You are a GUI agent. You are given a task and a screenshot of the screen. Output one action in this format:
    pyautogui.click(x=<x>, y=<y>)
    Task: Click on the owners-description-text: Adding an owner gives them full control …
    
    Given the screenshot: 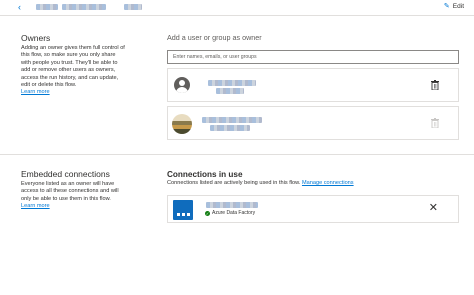 What is the action you would take?
    pyautogui.click(x=73, y=67)
    